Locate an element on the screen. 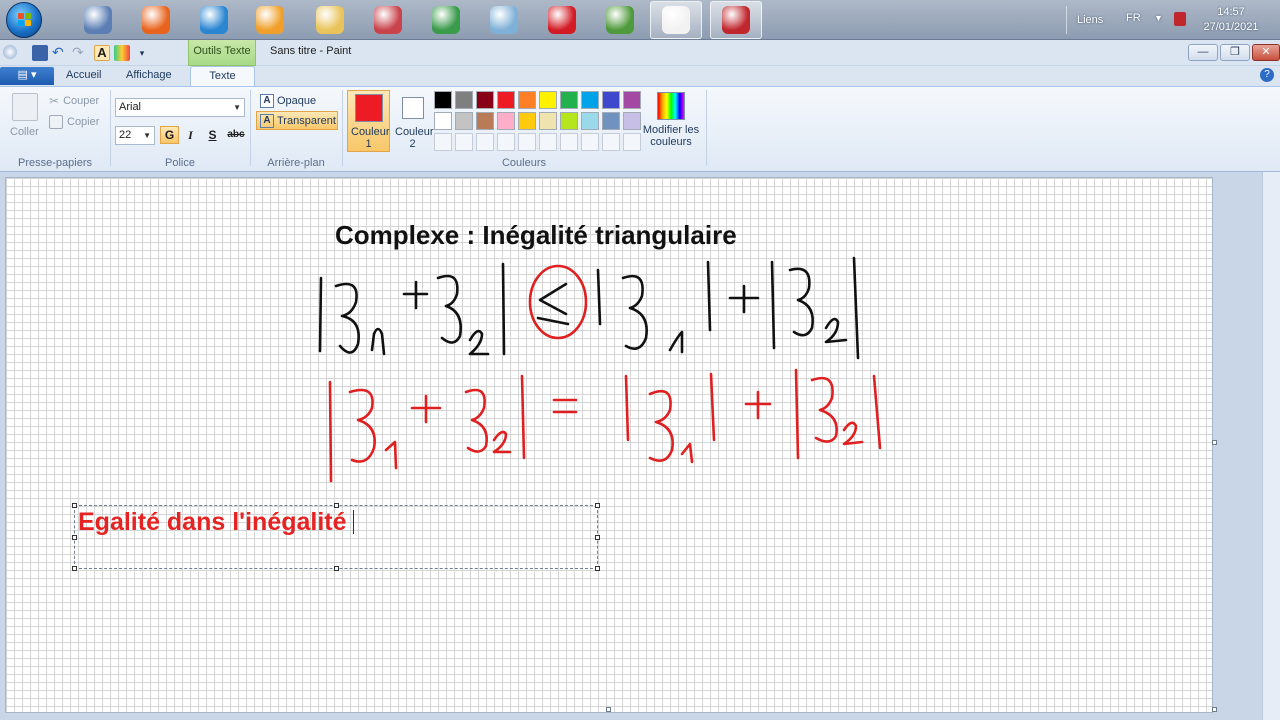  tab-affichage: Affichage is located at coordinates (149, 76).